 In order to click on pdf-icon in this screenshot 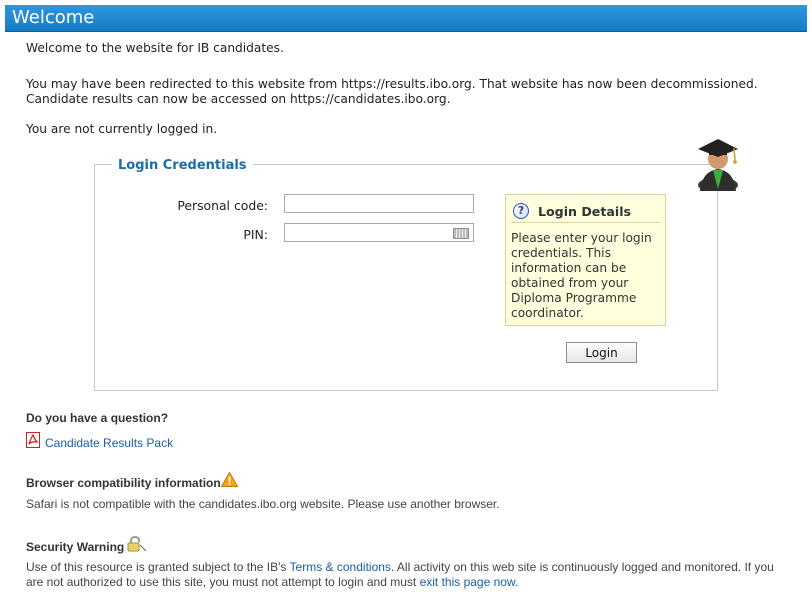, I will do `click(33, 440)`.